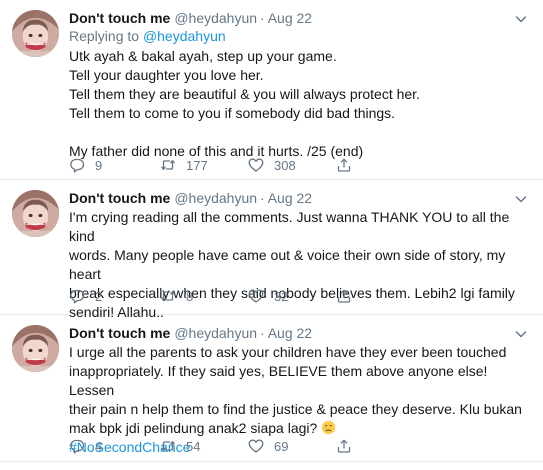  Describe the element at coordinates (104, 36) in the screenshot. I see `replying-to-label: Replying to` at that location.